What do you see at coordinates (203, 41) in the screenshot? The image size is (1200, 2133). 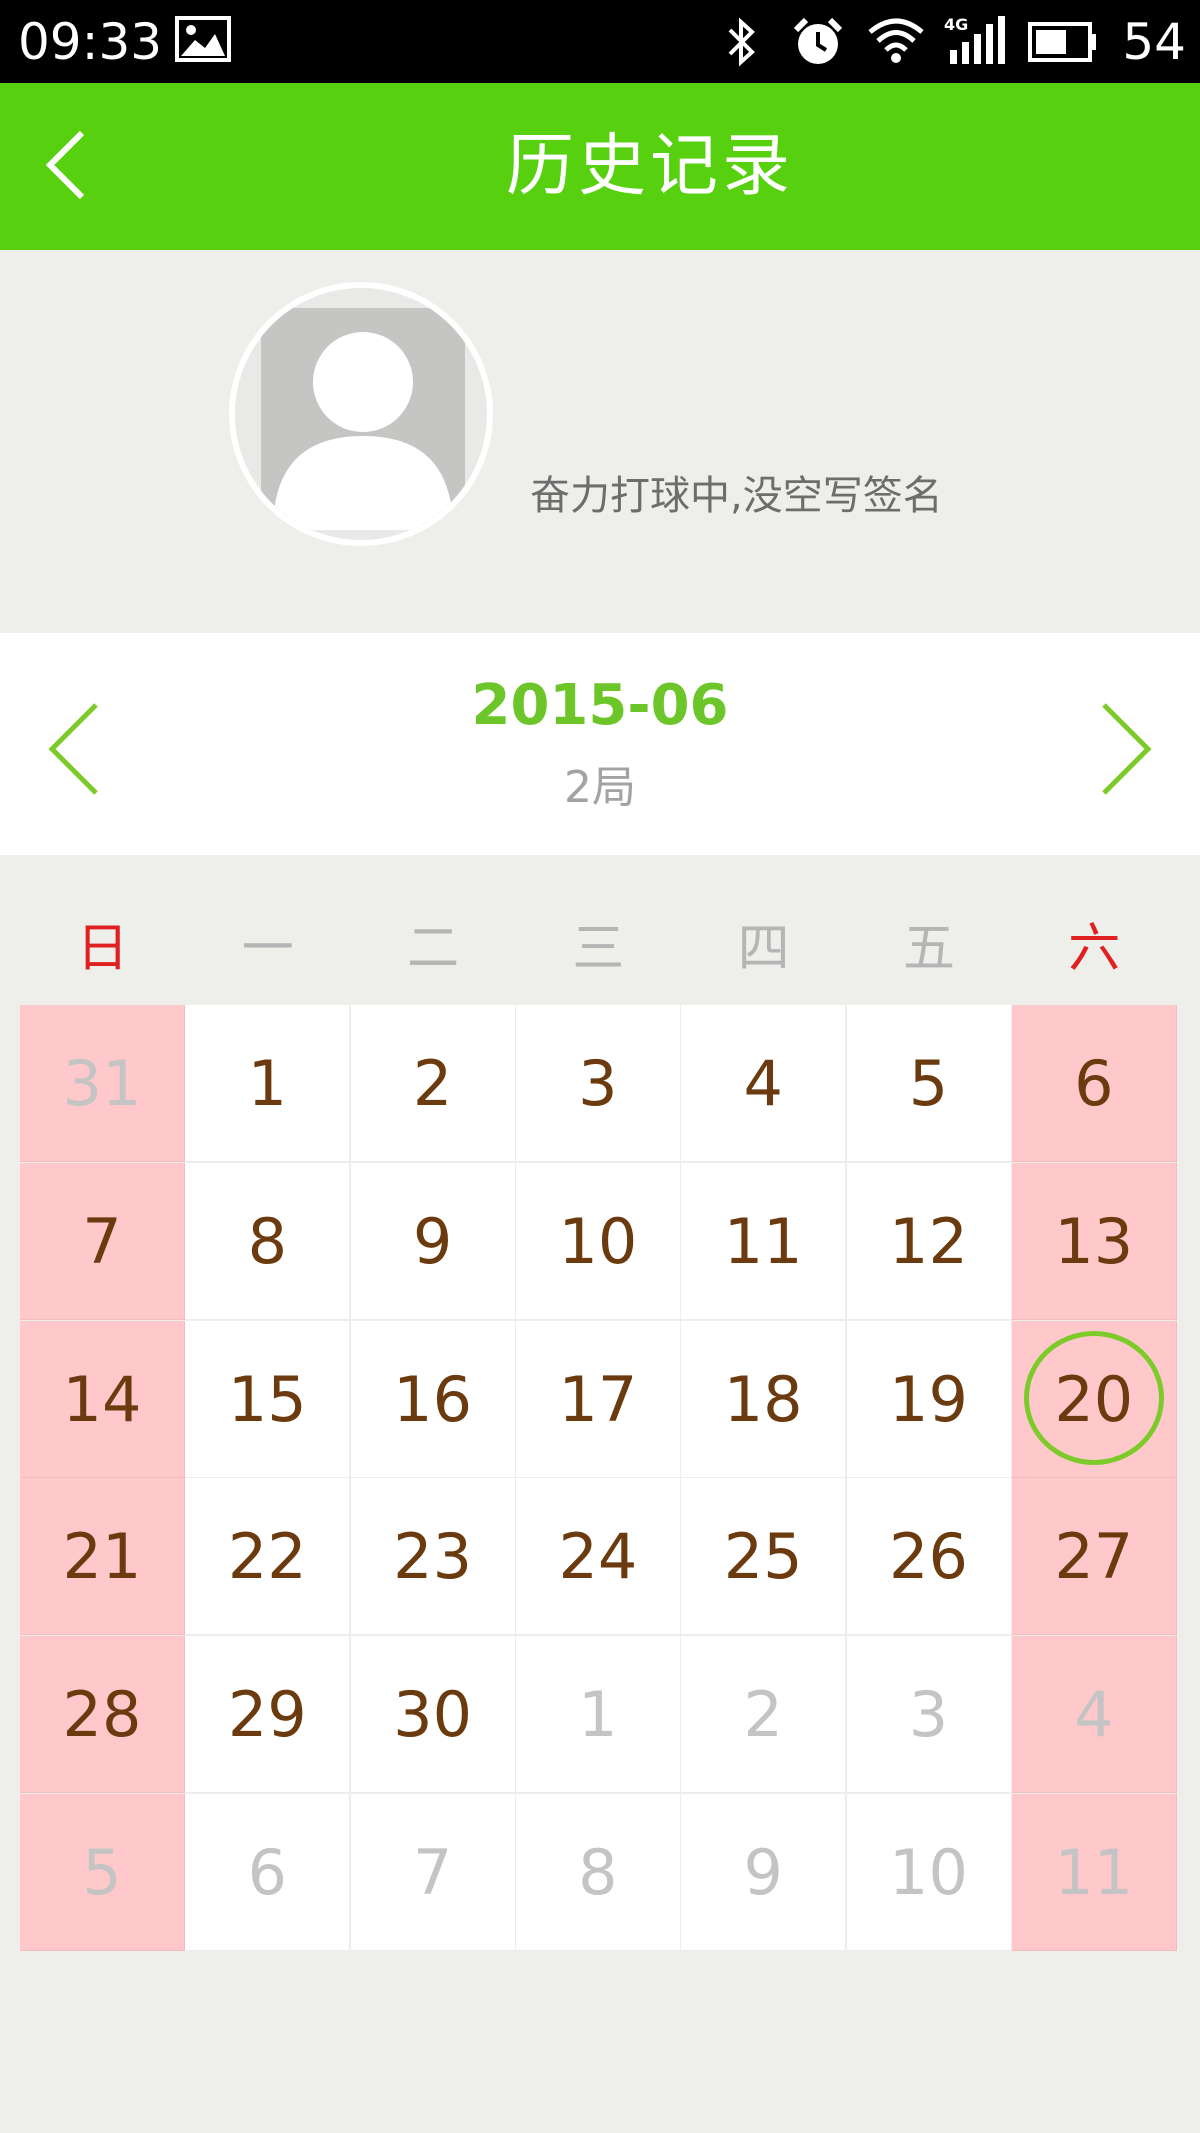 I see `image-icon` at bounding box center [203, 41].